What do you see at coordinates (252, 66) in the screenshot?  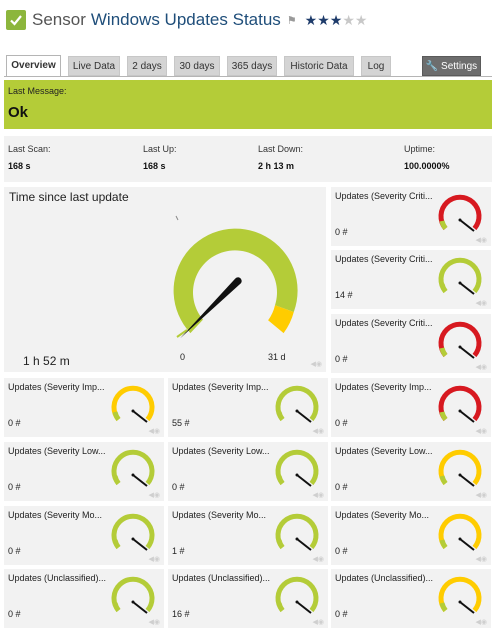 I see `tab-365-days: 365 days` at bounding box center [252, 66].